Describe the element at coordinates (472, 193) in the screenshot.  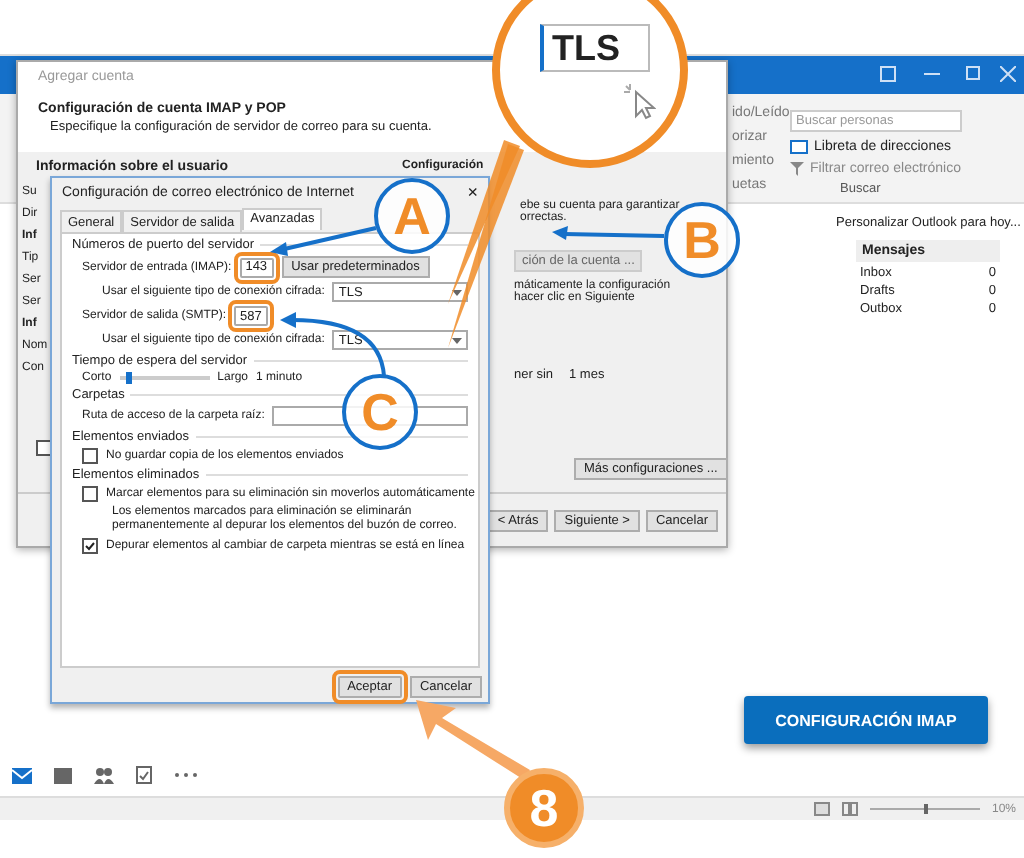
I see `close-button: ×` at that location.